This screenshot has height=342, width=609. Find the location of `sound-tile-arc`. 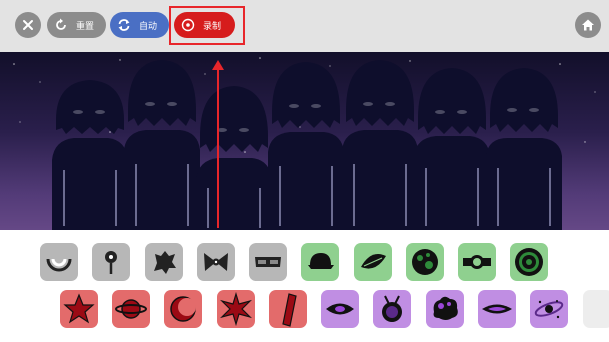

sound-tile-arc is located at coordinates (59, 262).